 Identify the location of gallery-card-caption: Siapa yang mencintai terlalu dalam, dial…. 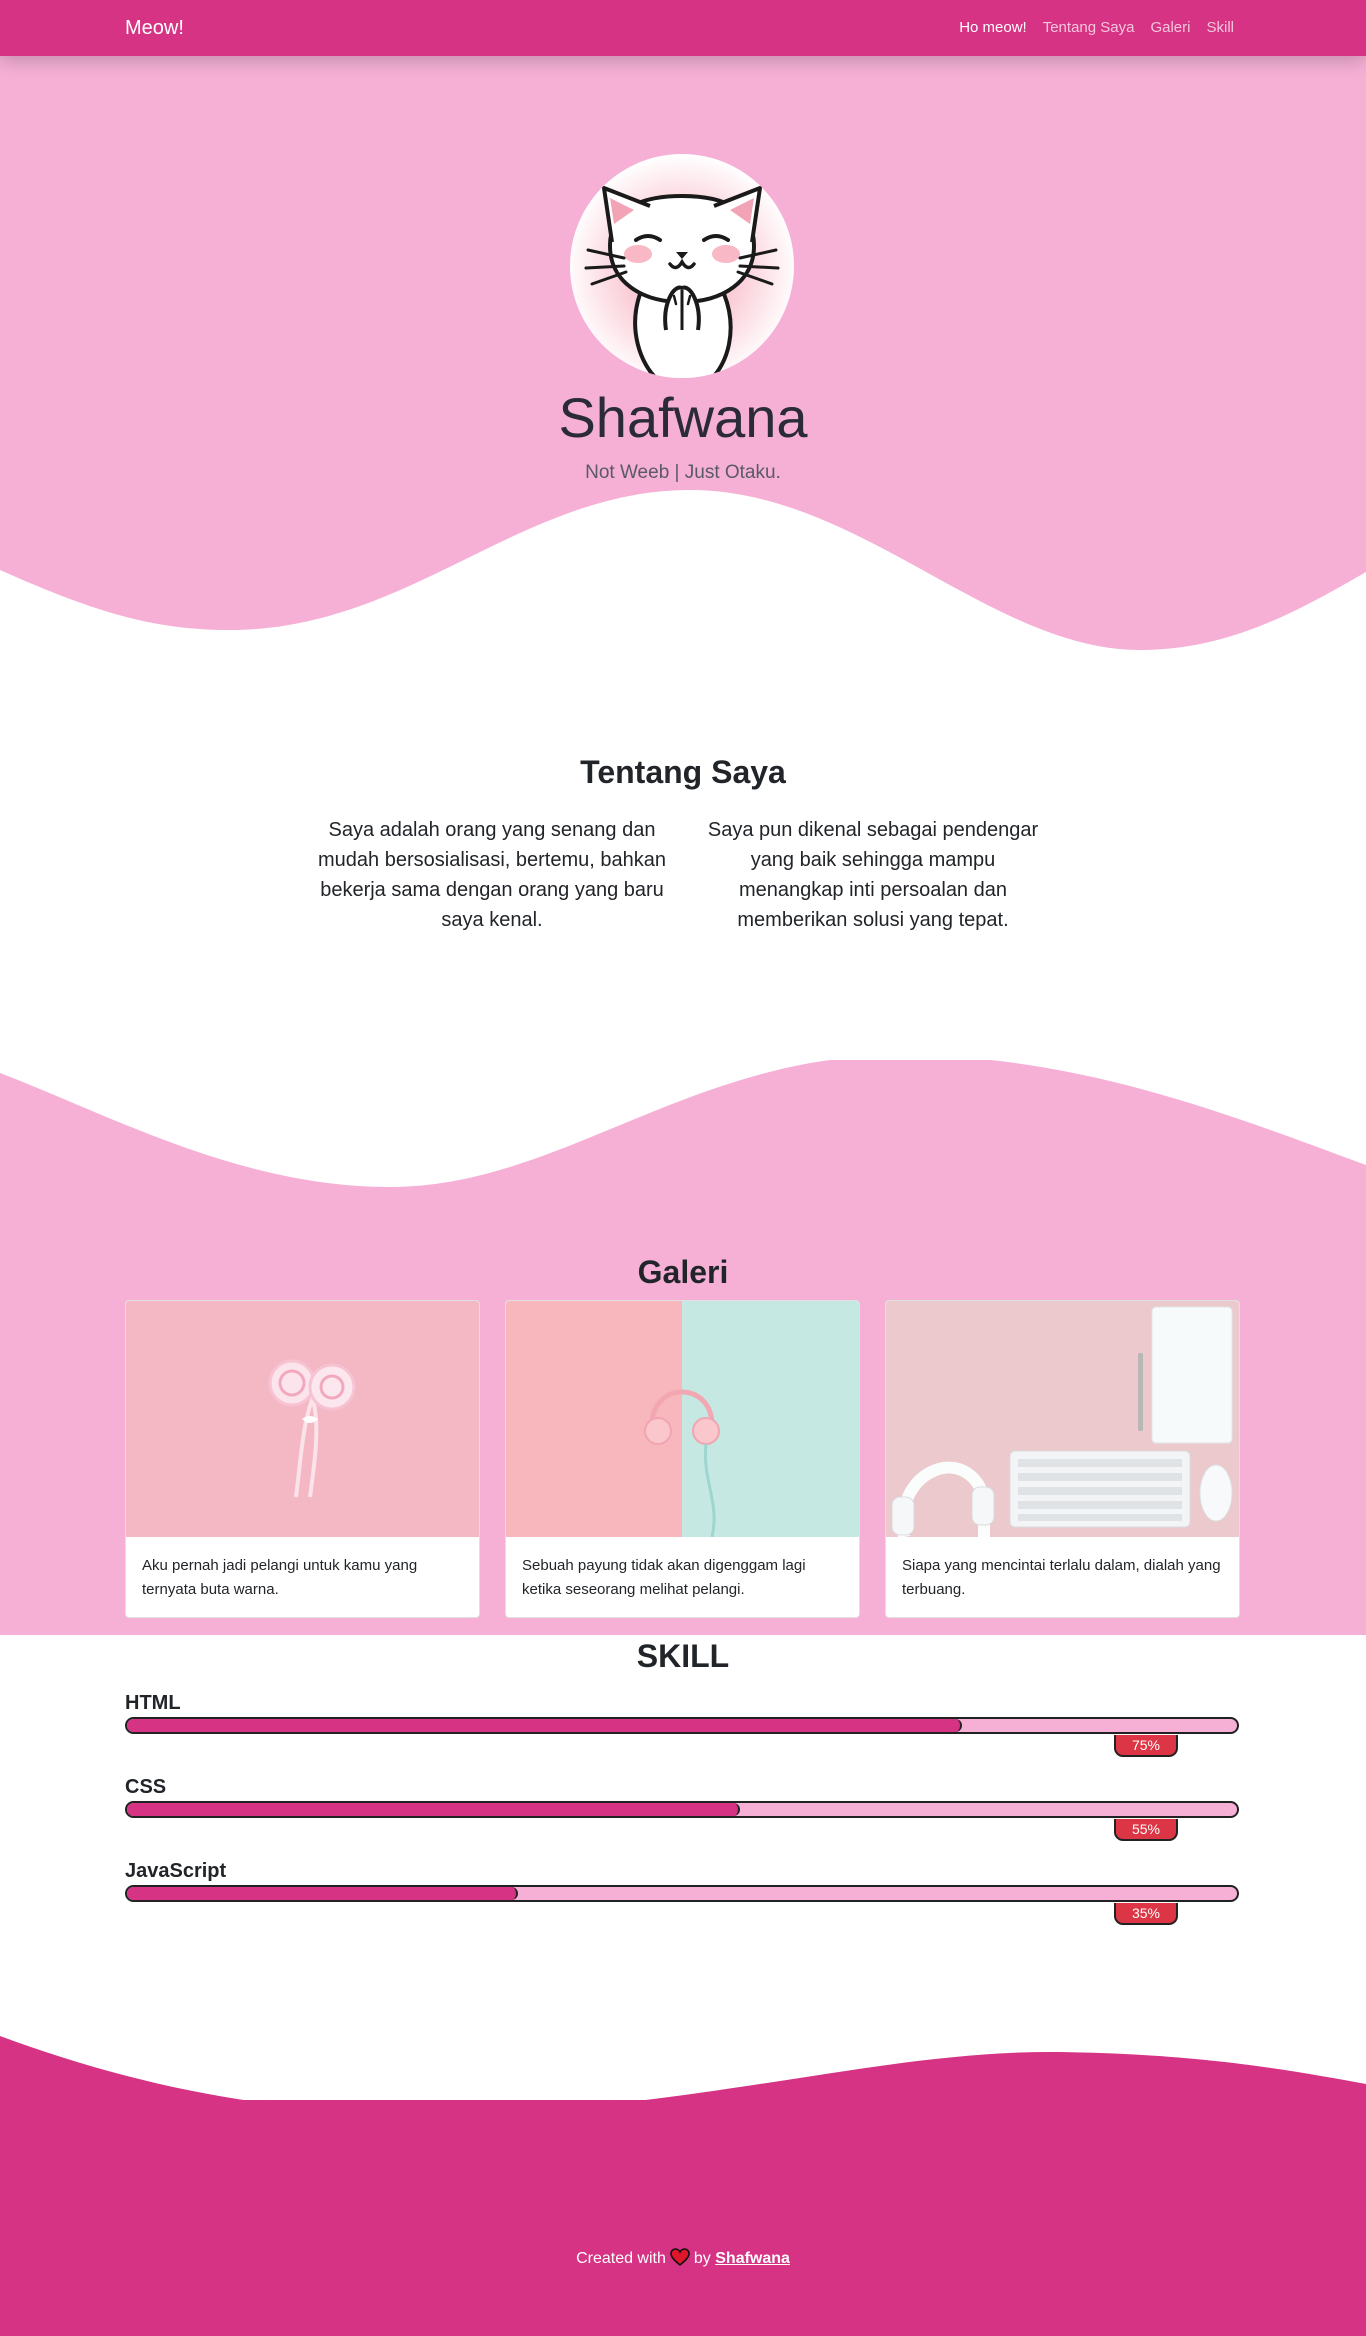
(1061, 1577).